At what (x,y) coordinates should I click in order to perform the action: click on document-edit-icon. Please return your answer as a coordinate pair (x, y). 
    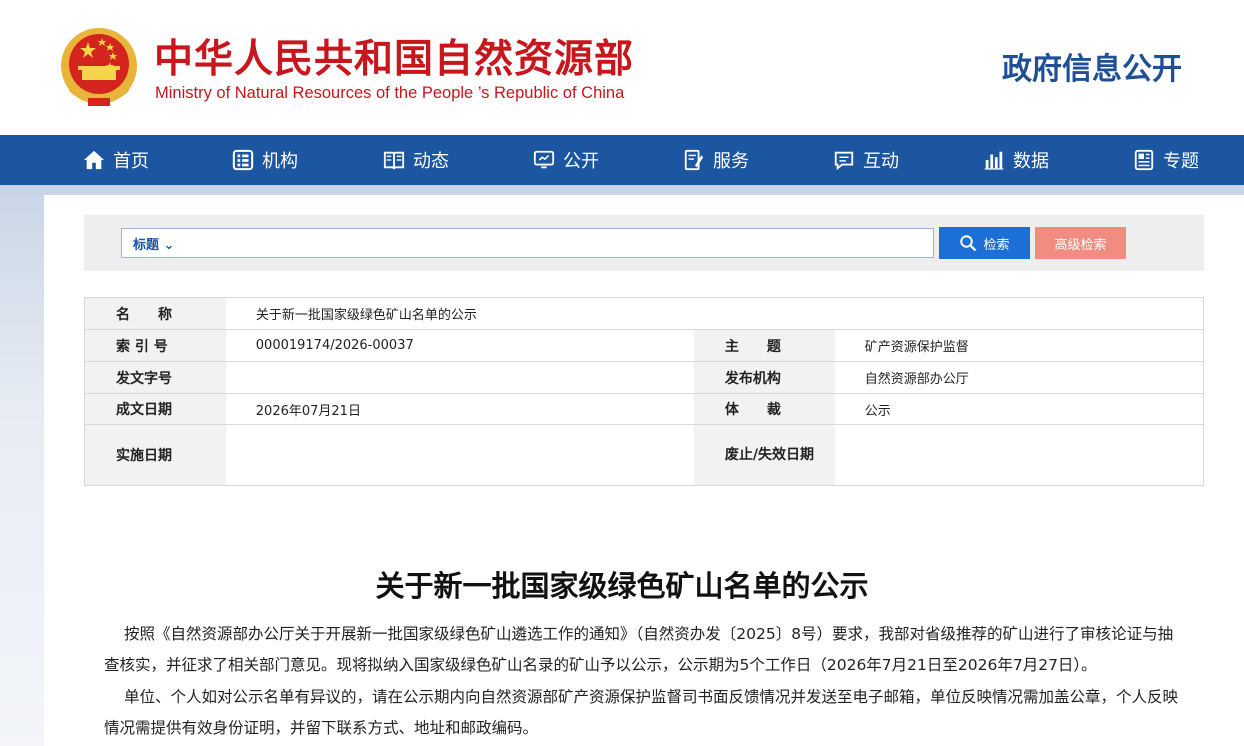
    Looking at the image, I should click on (694, 160).